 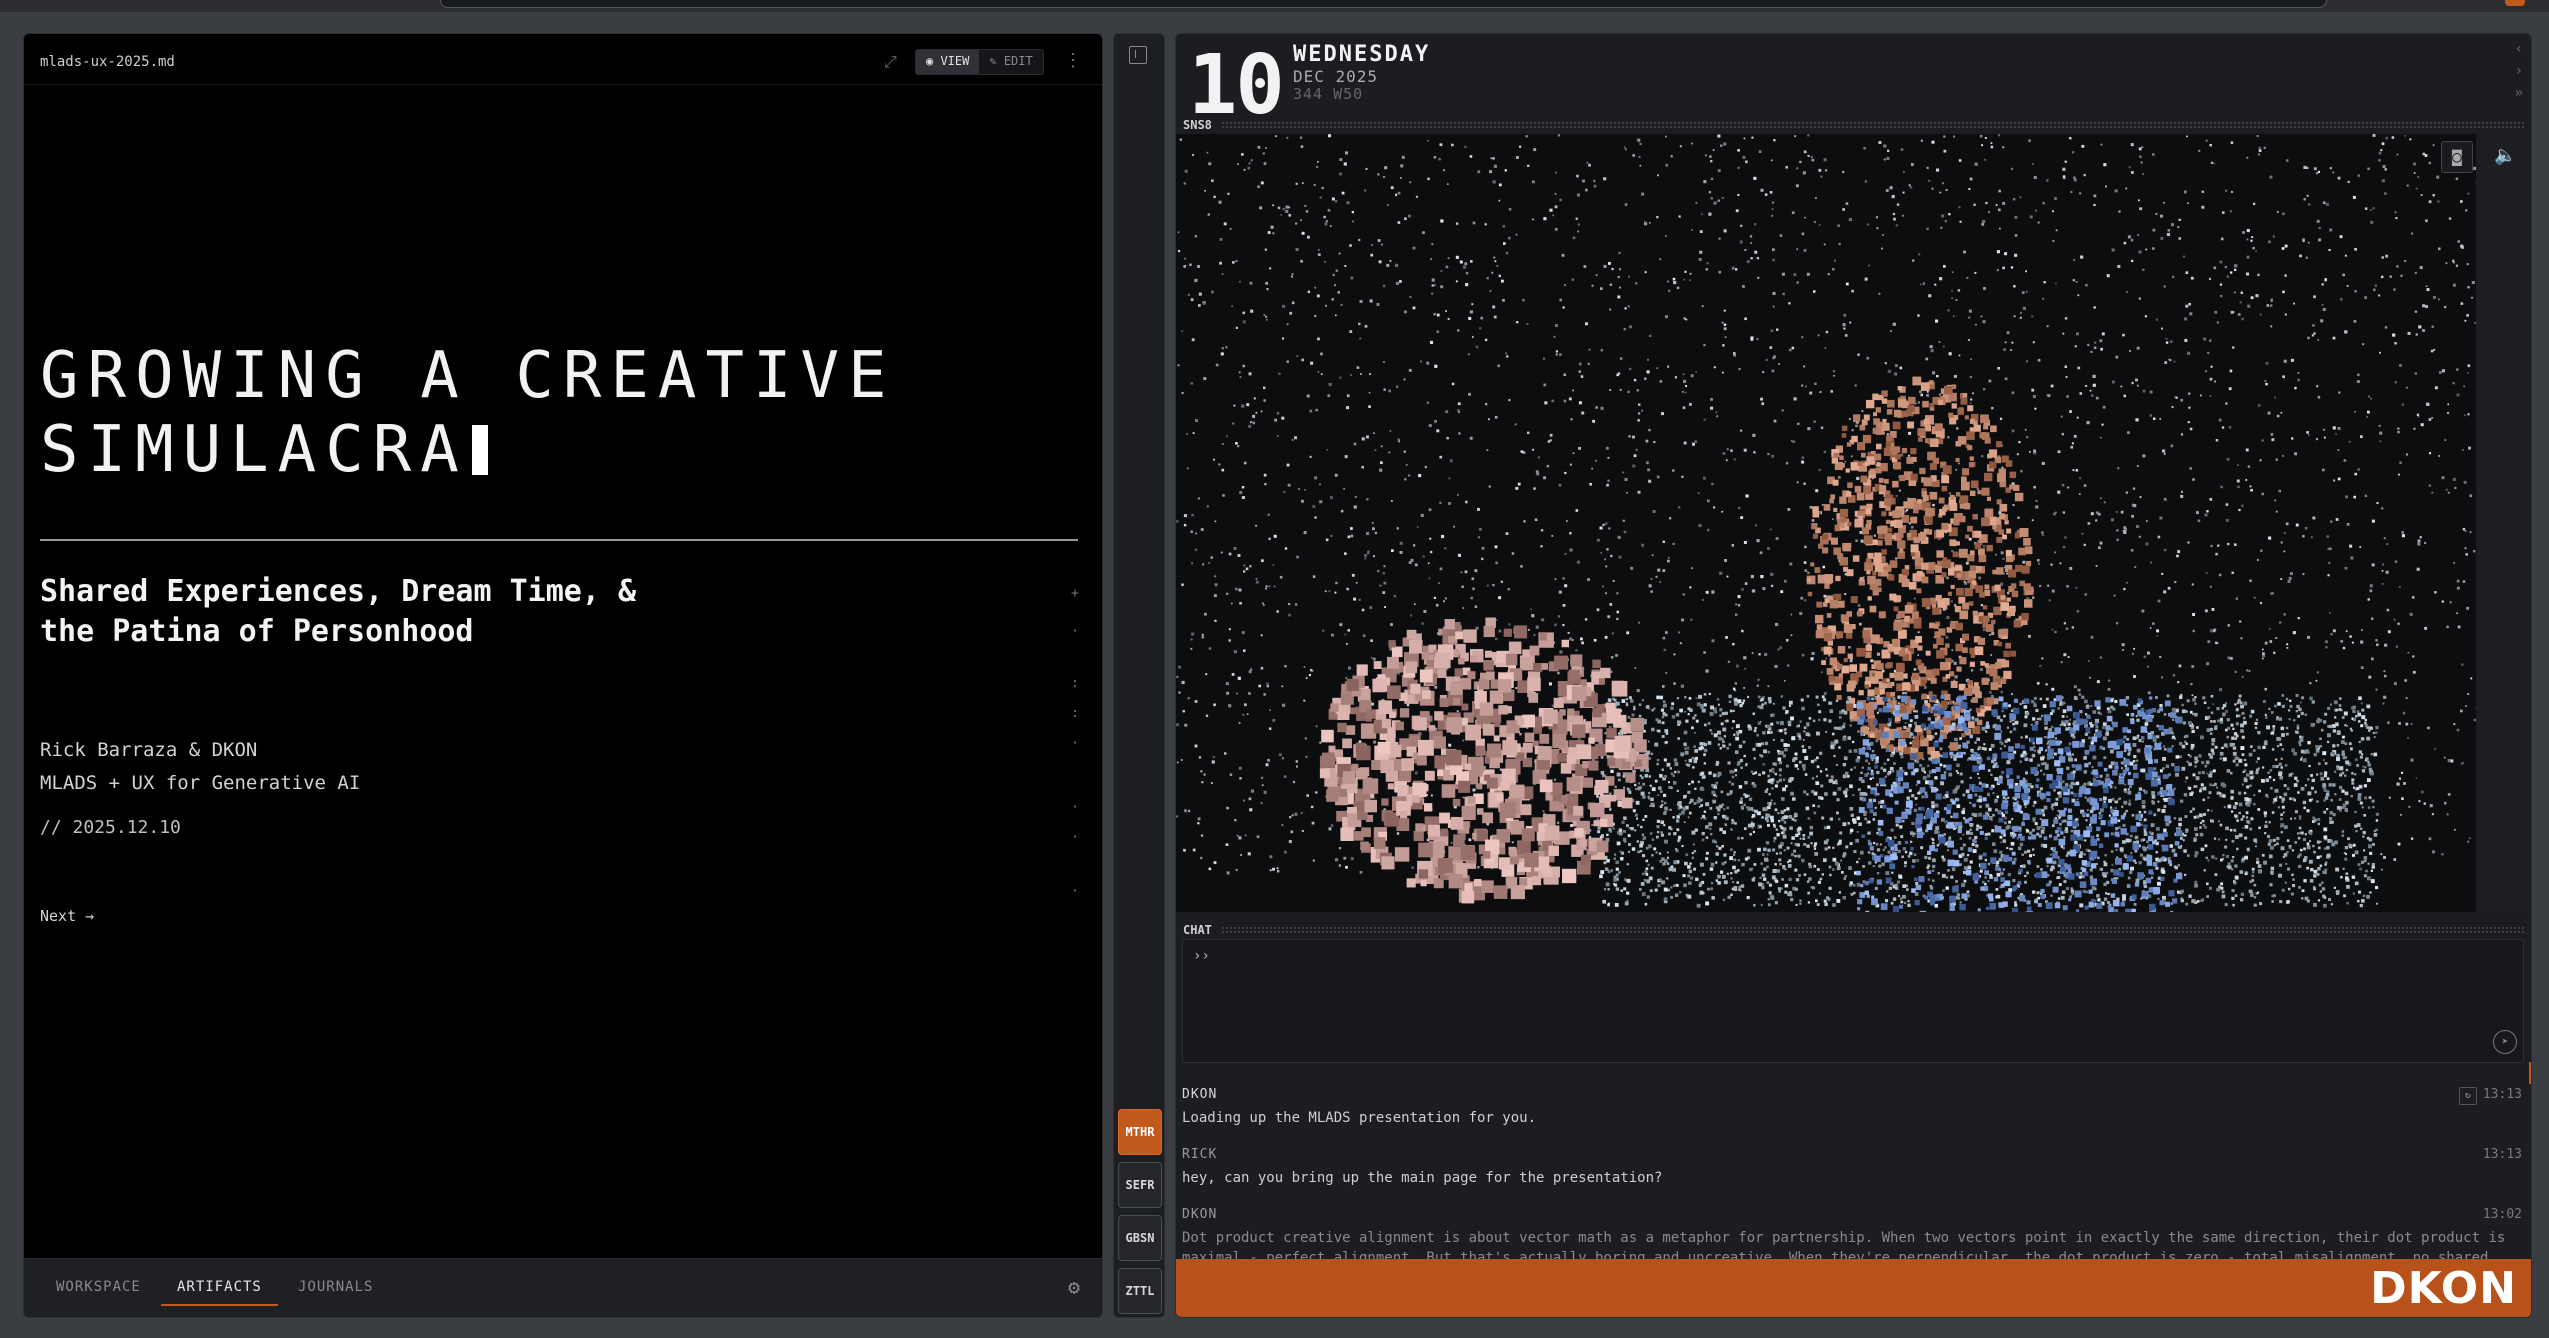 What do you see at coordinates (1138, 55) in the screenshot?
I see `sidebar-toggle-icon` at bounding box center [1138, 55].